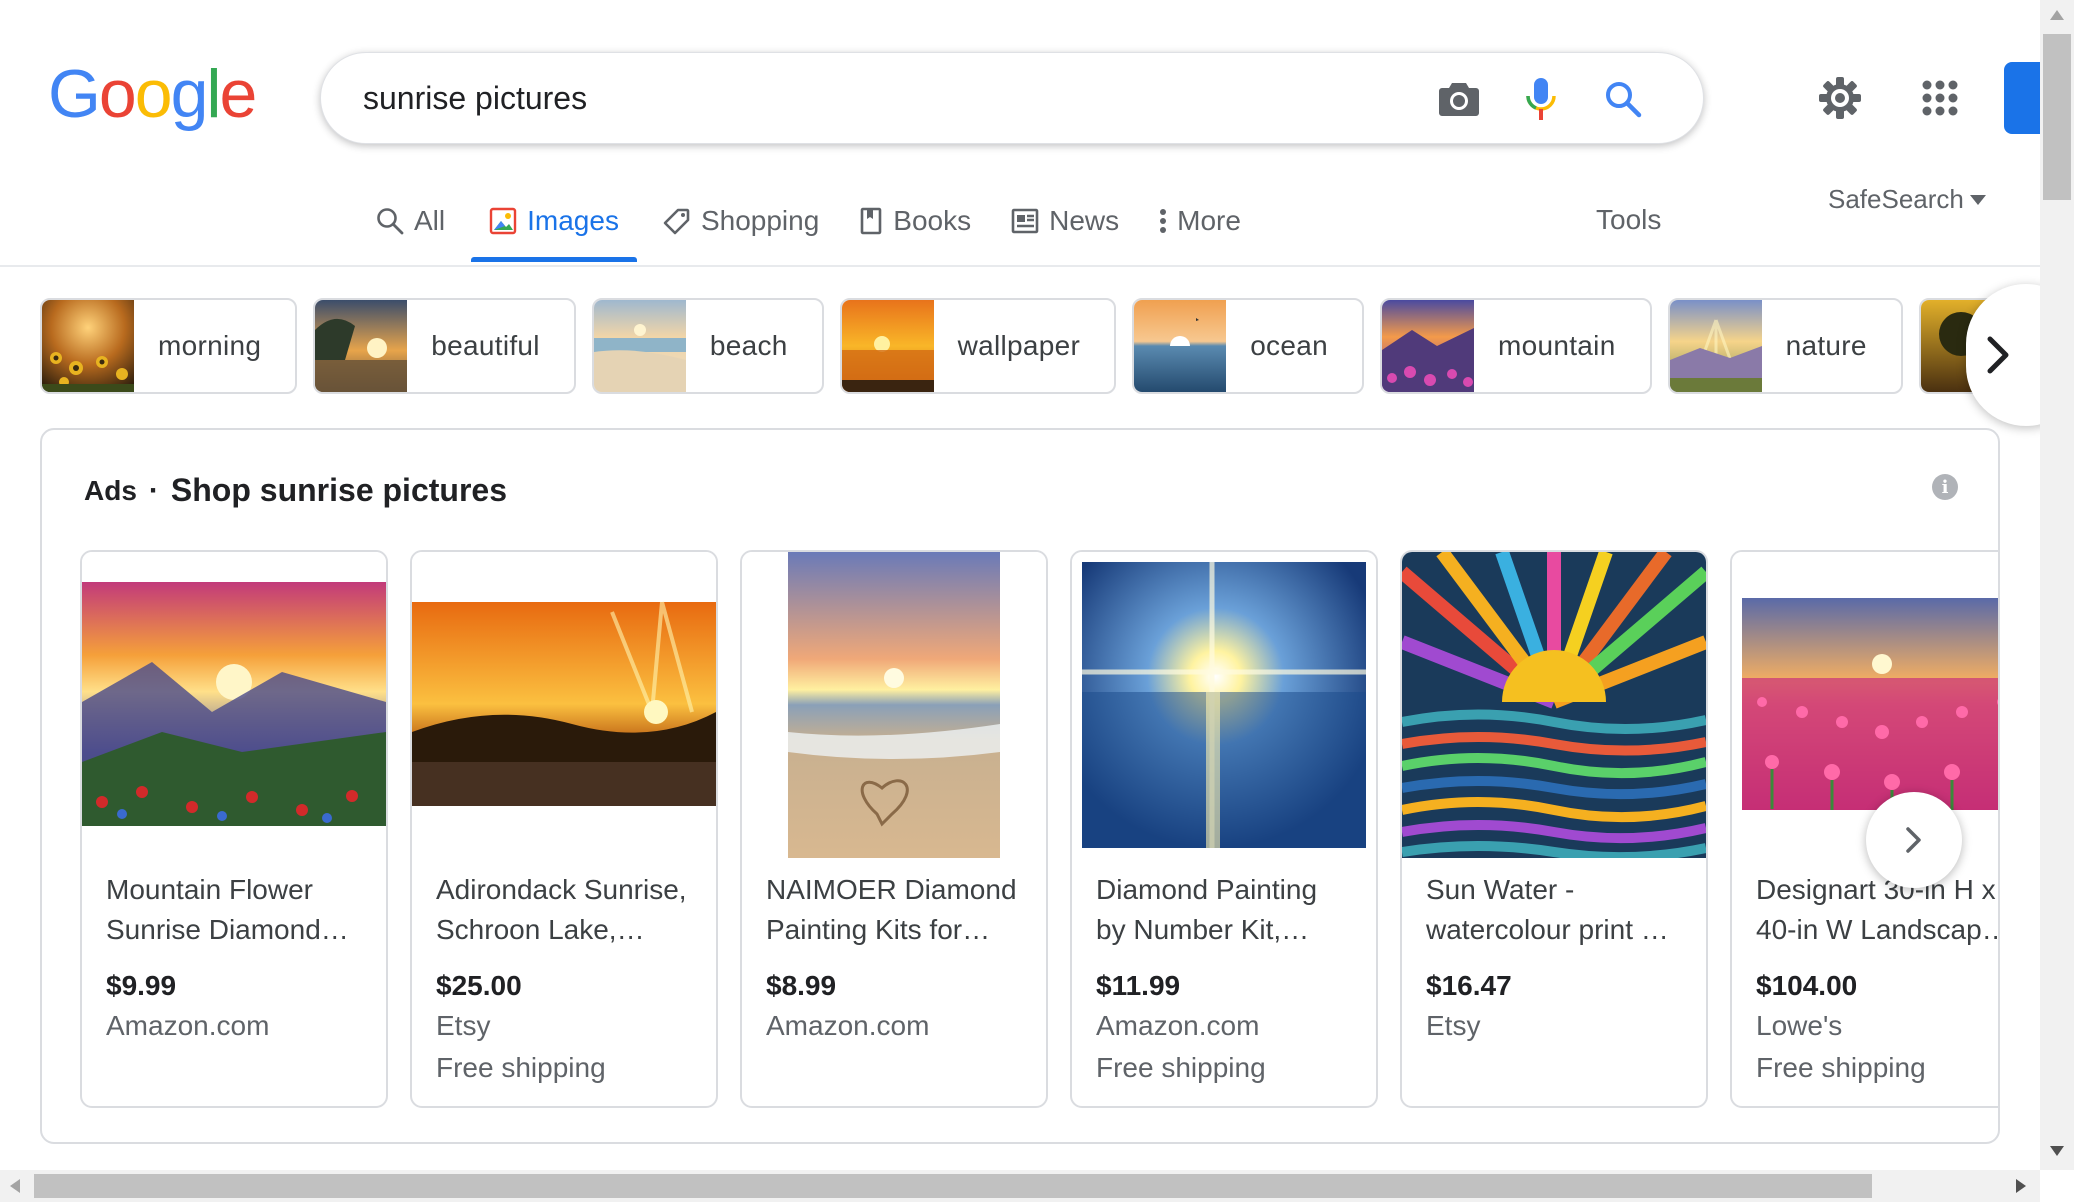  Describe the element at coordinates (503, 221) in the screenshot. I see `image-icon` at that location.